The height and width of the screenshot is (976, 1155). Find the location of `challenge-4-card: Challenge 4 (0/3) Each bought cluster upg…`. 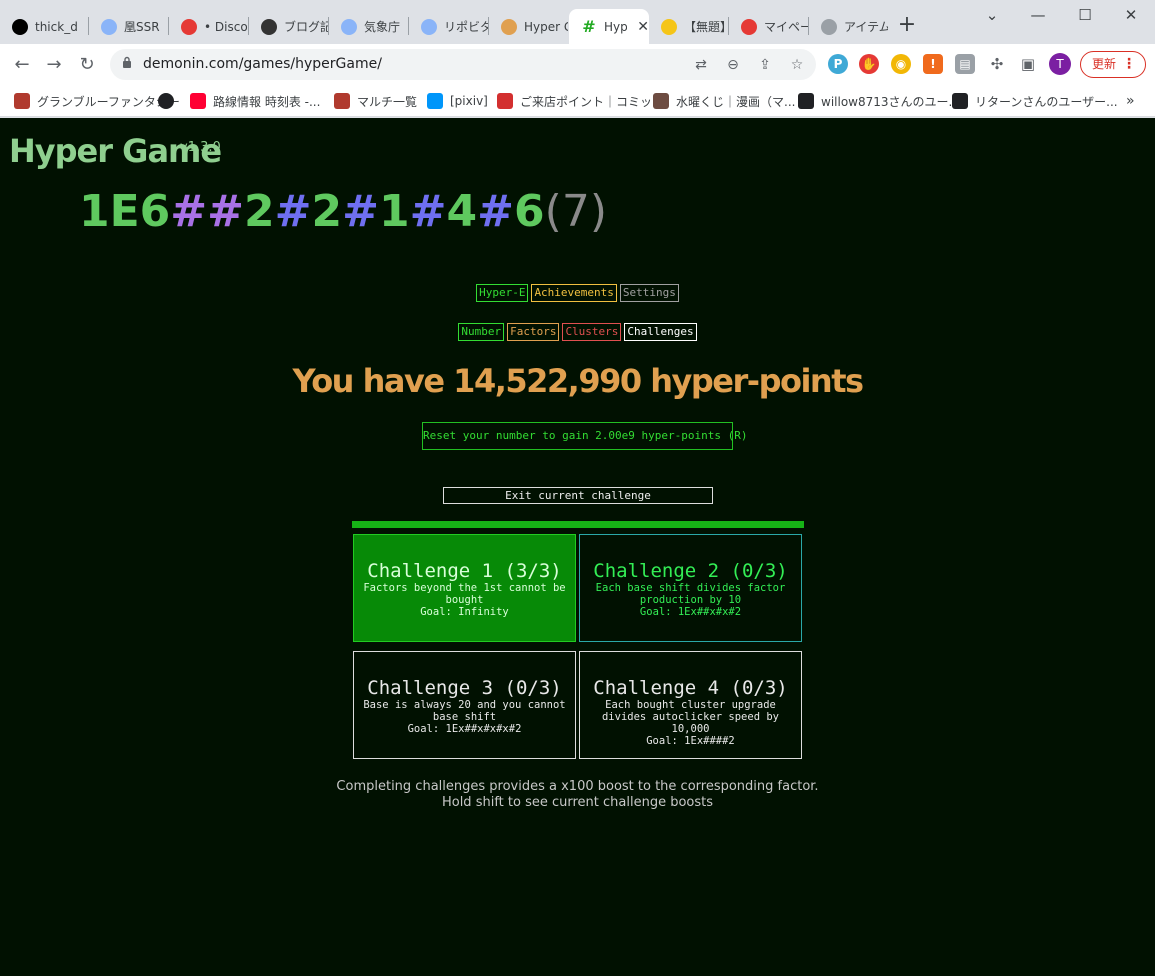

challenge-4-card: Challenge 4 (0/3) Each bought cluster upg… is located at coordinates (690, 705).